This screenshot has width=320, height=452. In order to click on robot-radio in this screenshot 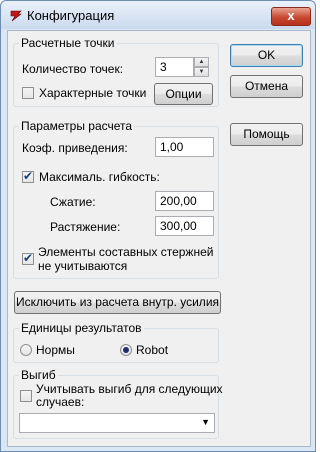, I will do `click(126, 350)`.